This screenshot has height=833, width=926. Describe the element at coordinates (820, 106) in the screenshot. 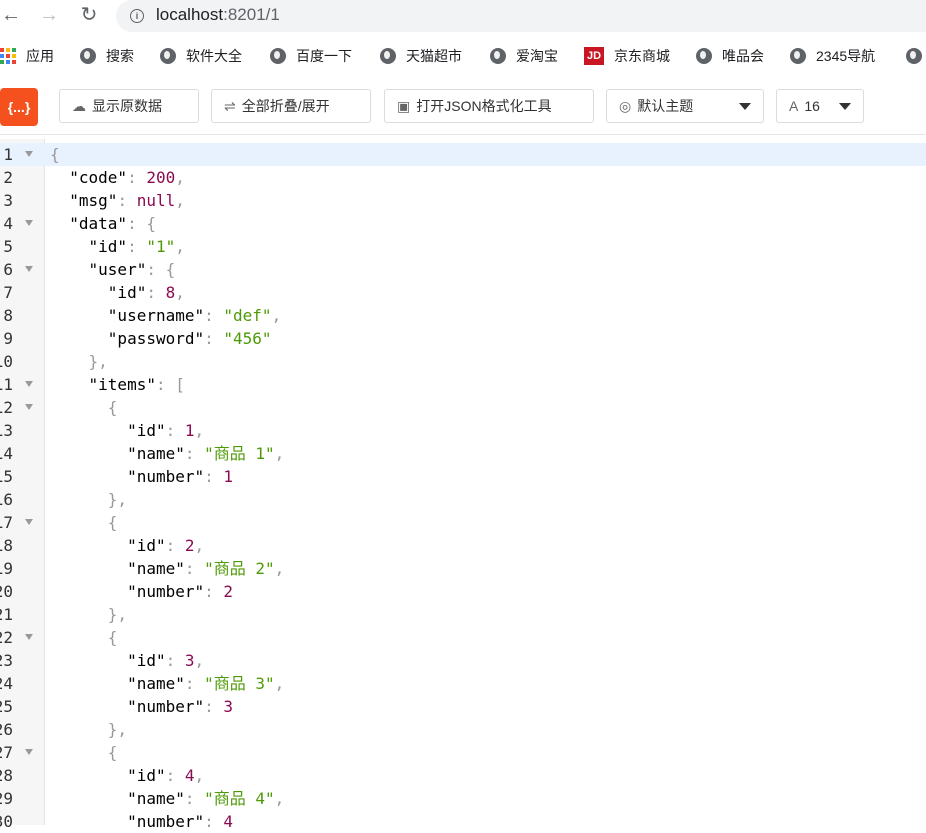

I see `font-size-select: A 16` at that location.